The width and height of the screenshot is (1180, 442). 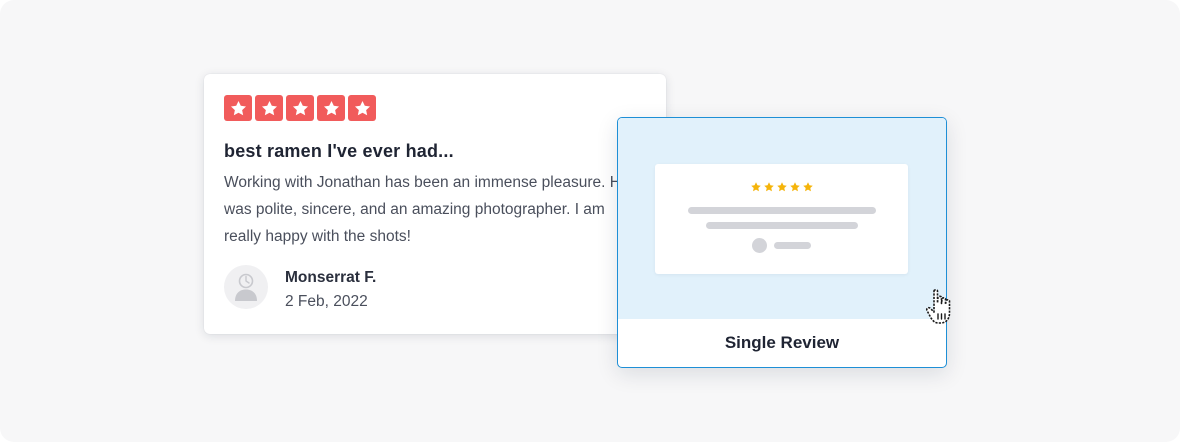 What do you see at coordinates (792, 245) in the screenshot?
I see `mini-name-line` at bounding box center [792, 245].